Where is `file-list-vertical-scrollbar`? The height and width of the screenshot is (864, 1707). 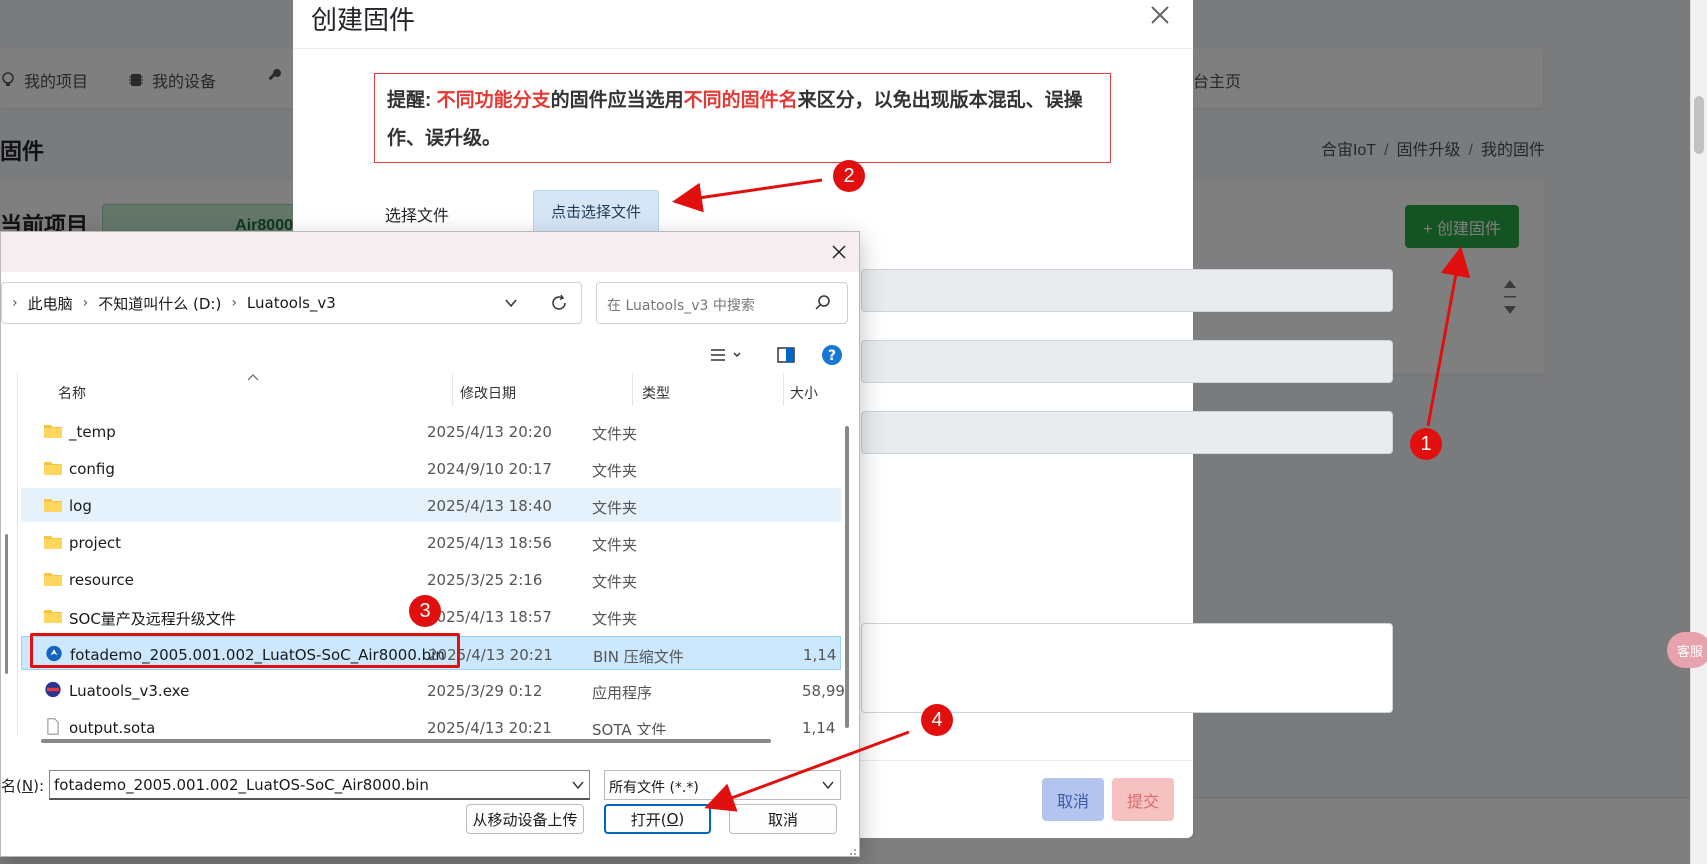 file-list-vertical-scrollbar is located at coordinates (847, 556).